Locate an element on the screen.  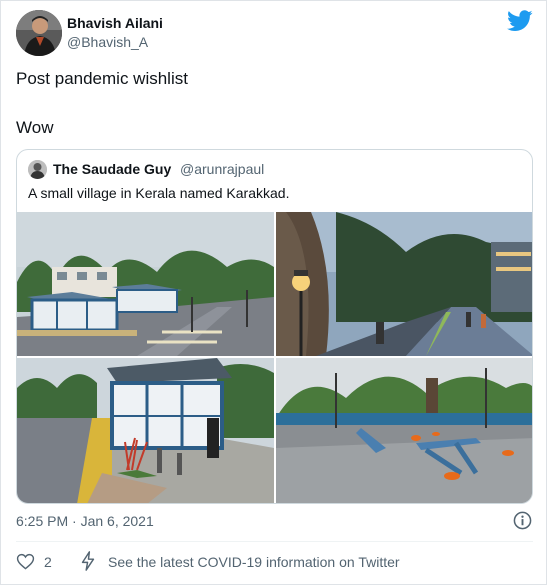
divider is located at coordinates (274, 541).